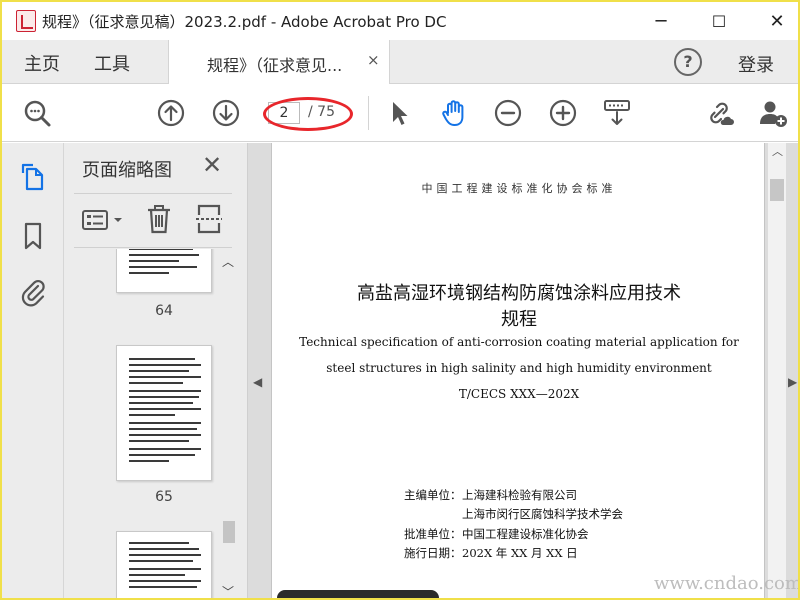 Image resolution: width=800 pixels, height=600 pixels. I want to click on arrow-down-circle-icon, so click(226, 113).